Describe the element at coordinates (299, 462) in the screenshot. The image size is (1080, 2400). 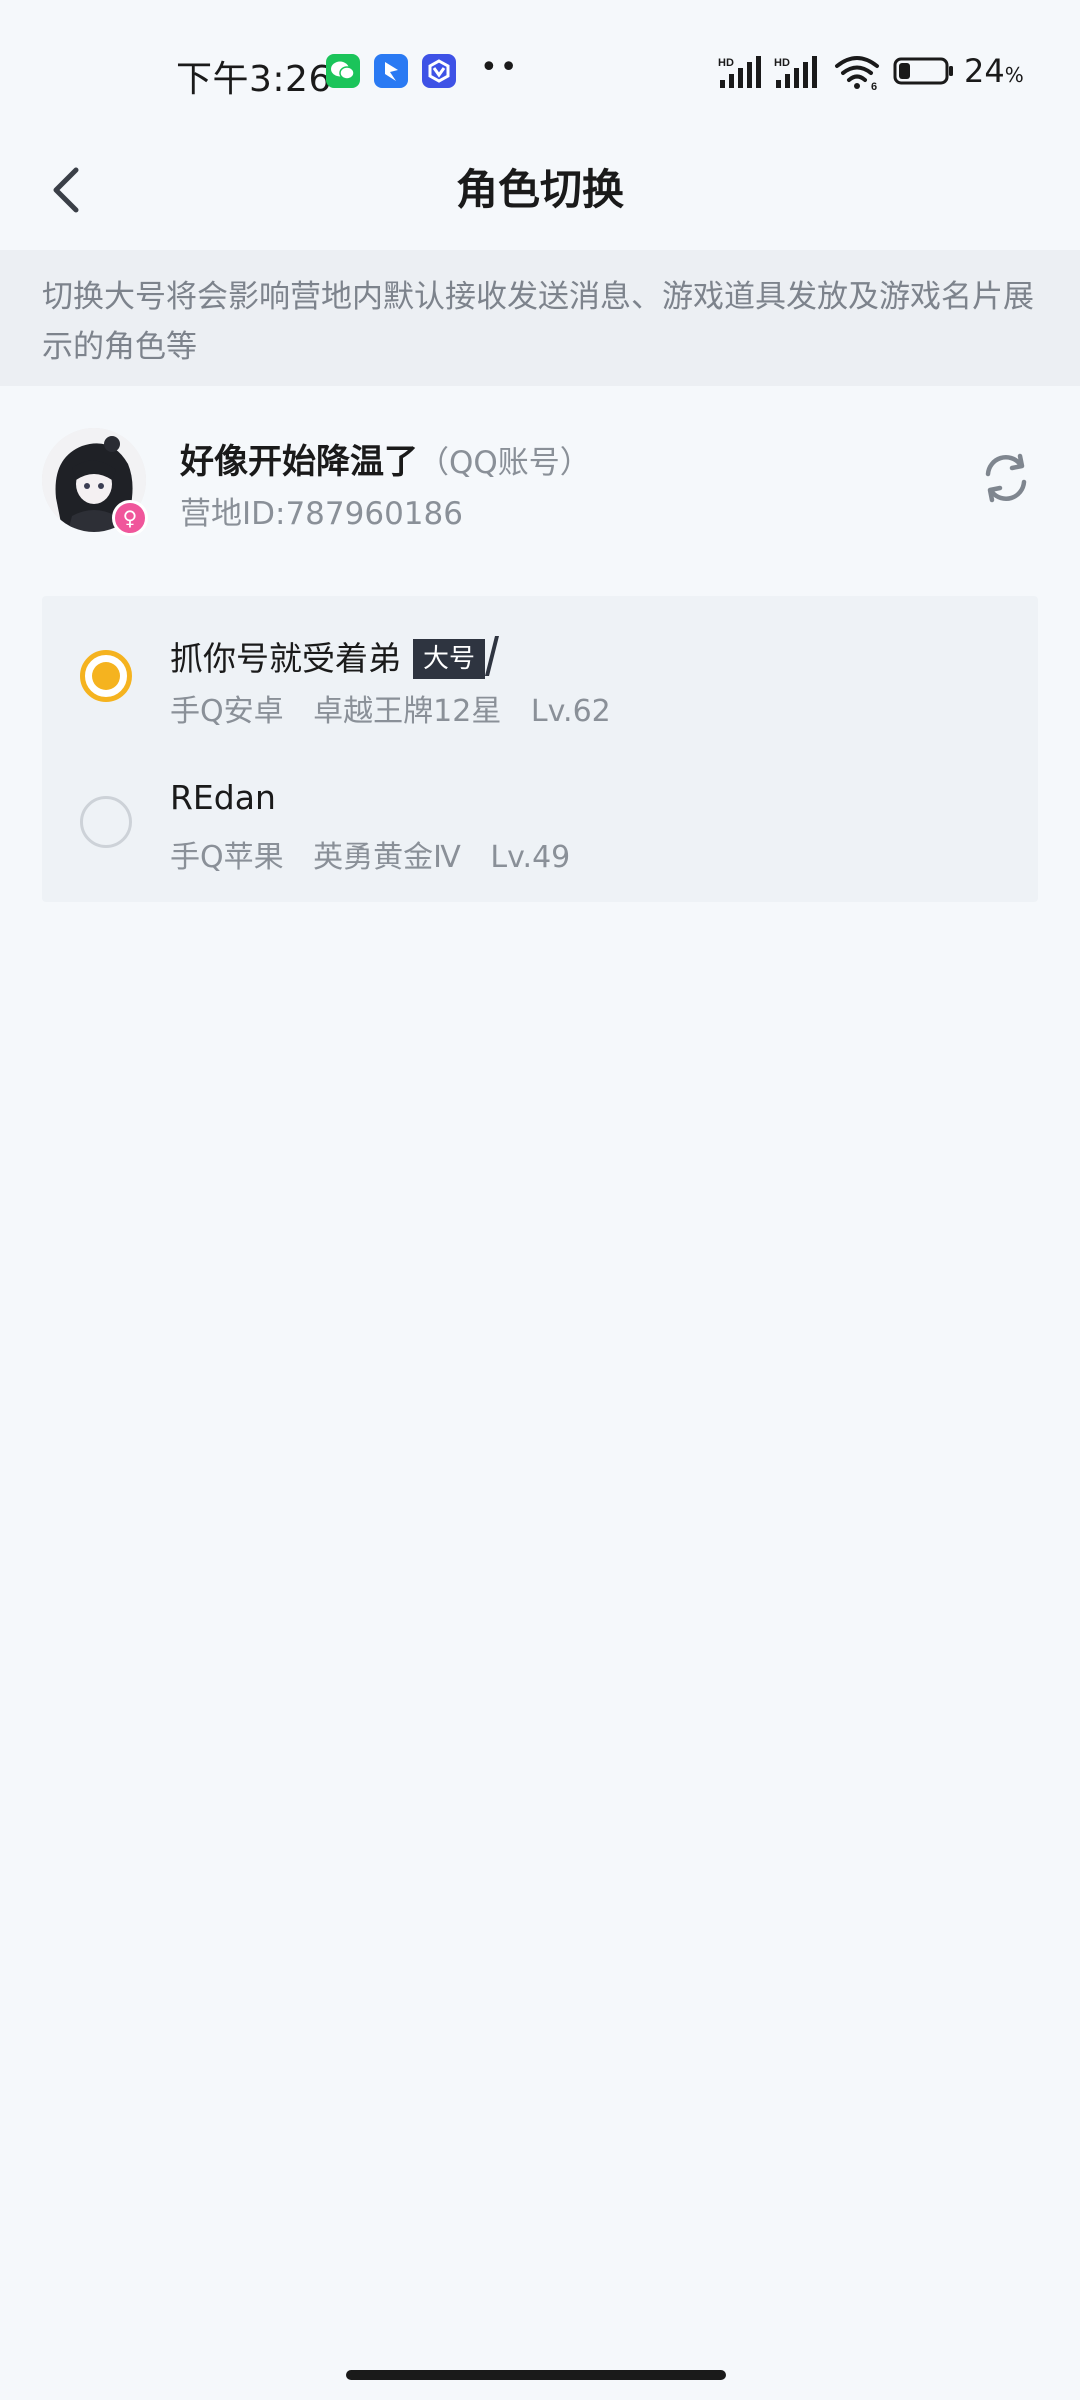
I see `account-name: 好像开始降温了` at that location.